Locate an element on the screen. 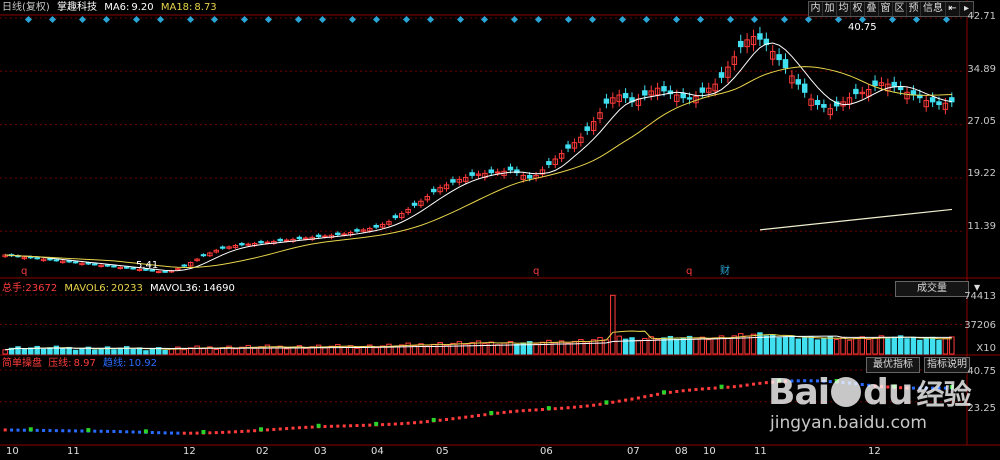 This screenshot has width=1000, height=460. month-label: 12 is located at coordinates (189, 451).